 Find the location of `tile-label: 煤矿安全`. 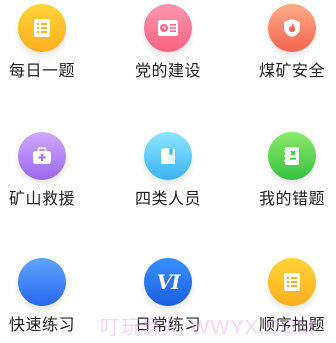

tile-label: 煤矿安全 is located at coordinates (291, 70).